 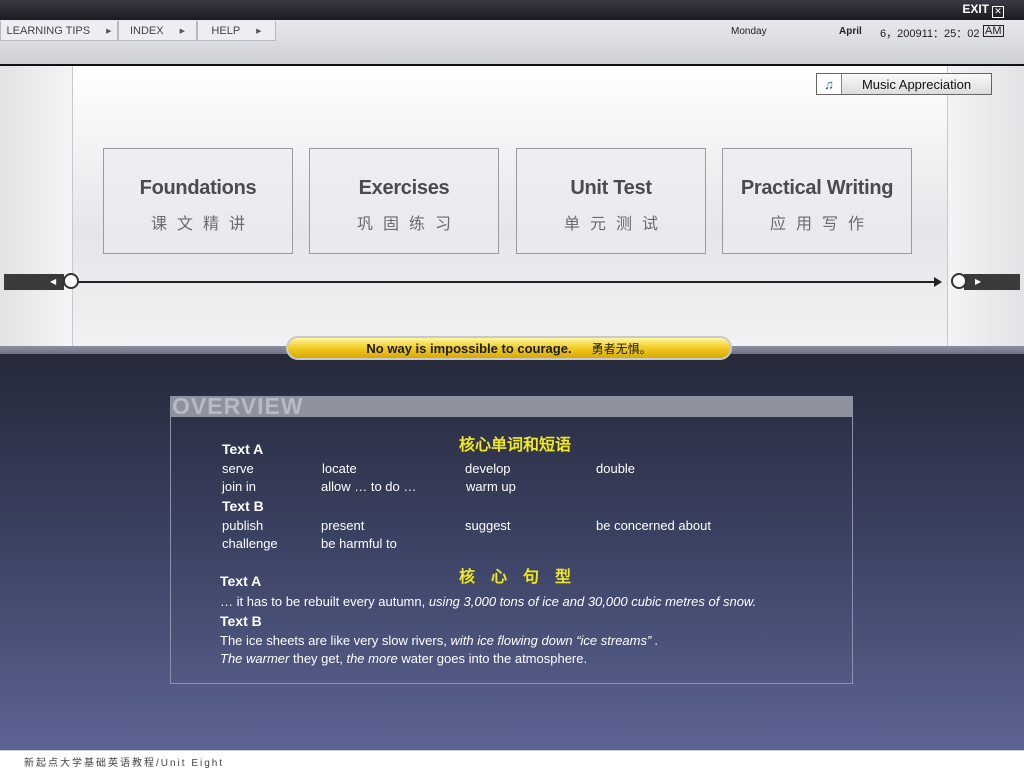 What do you see at coordinates (243, 525) in the screenshot?
I see `vocab-word: publish` at bounding box center [243, 525].